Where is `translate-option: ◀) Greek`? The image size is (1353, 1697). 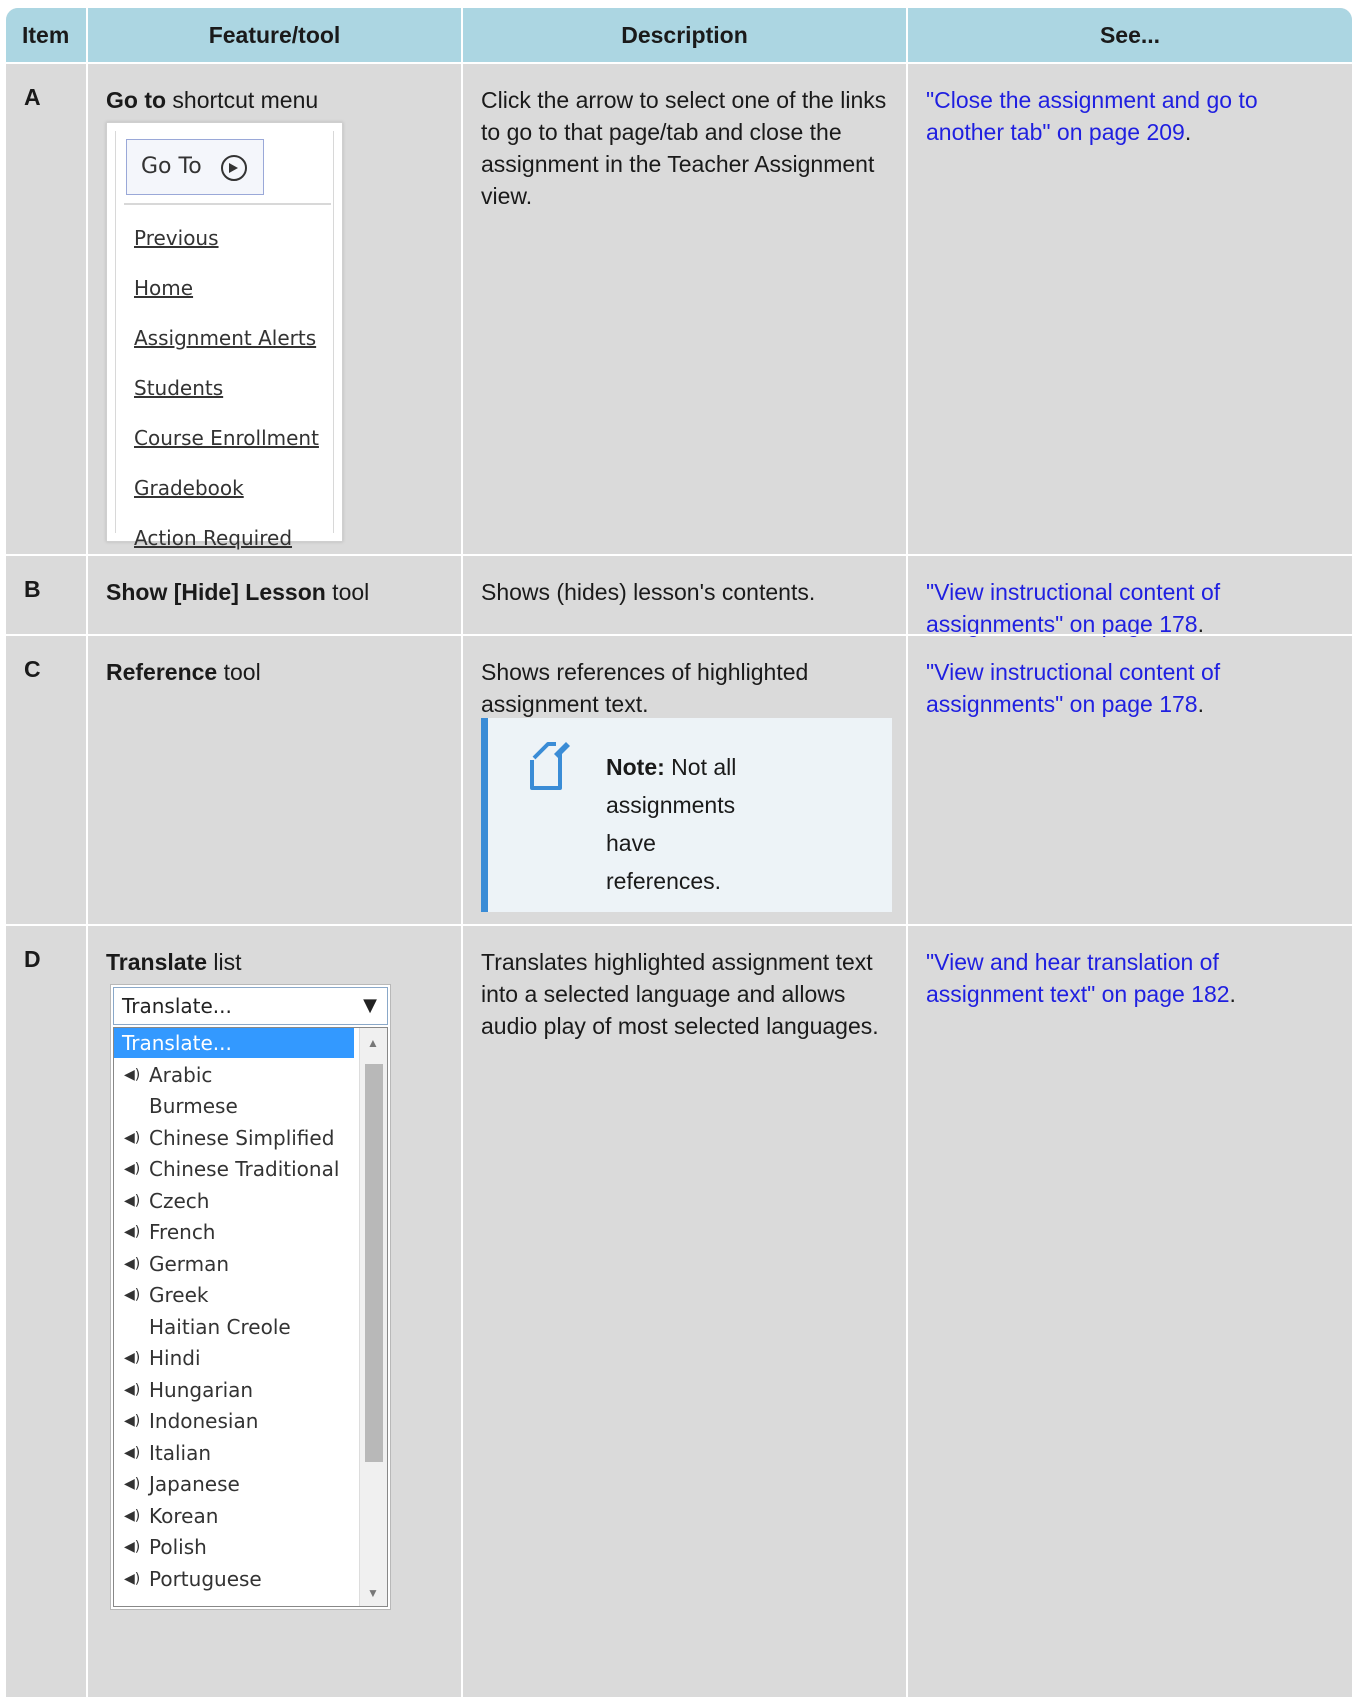 translate-option: ◀) Greek is located at coordinates (234, 1295).